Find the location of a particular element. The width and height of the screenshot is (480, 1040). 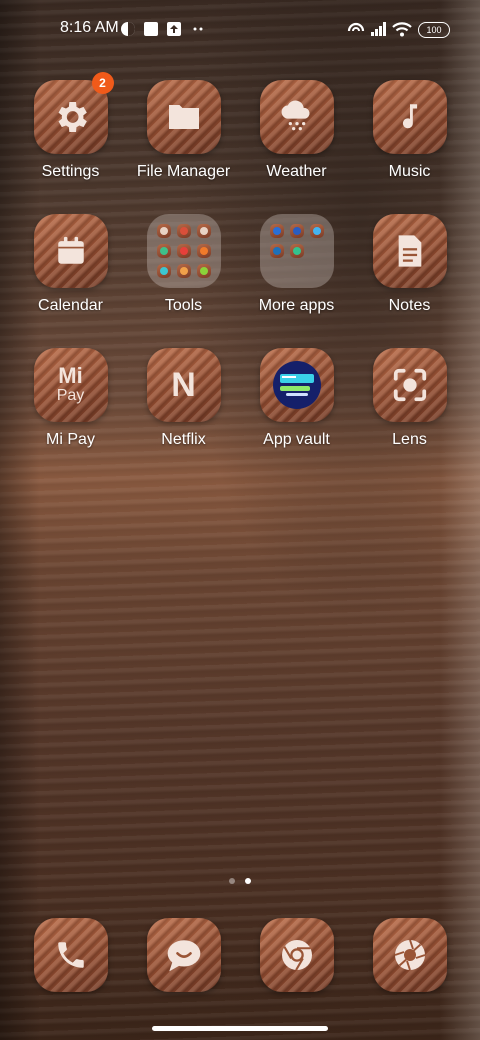

app-weather: Weather is located at coordinates (296, 147).